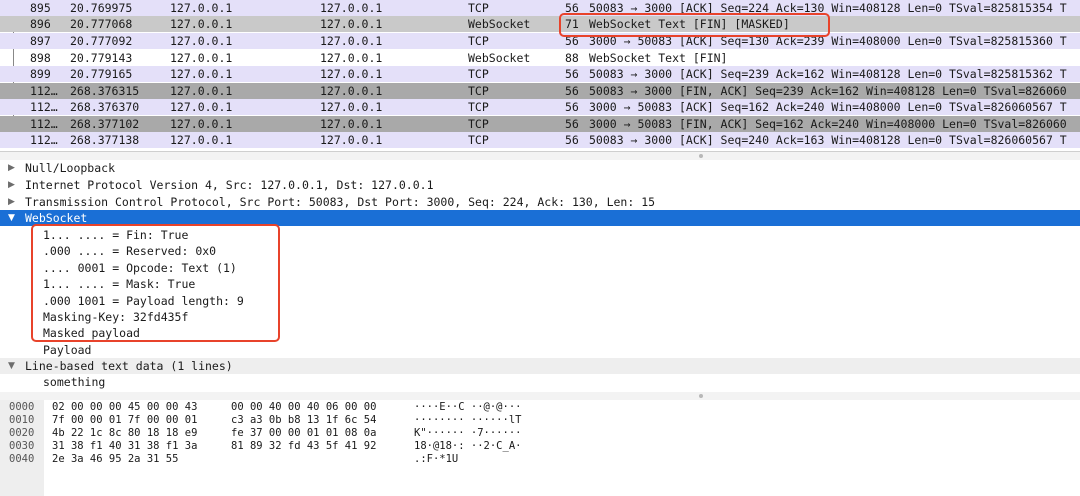 The width and height of the screenshot is (1080, 496). I want to click on ws-field-payload: Payload, so click(540, 350).